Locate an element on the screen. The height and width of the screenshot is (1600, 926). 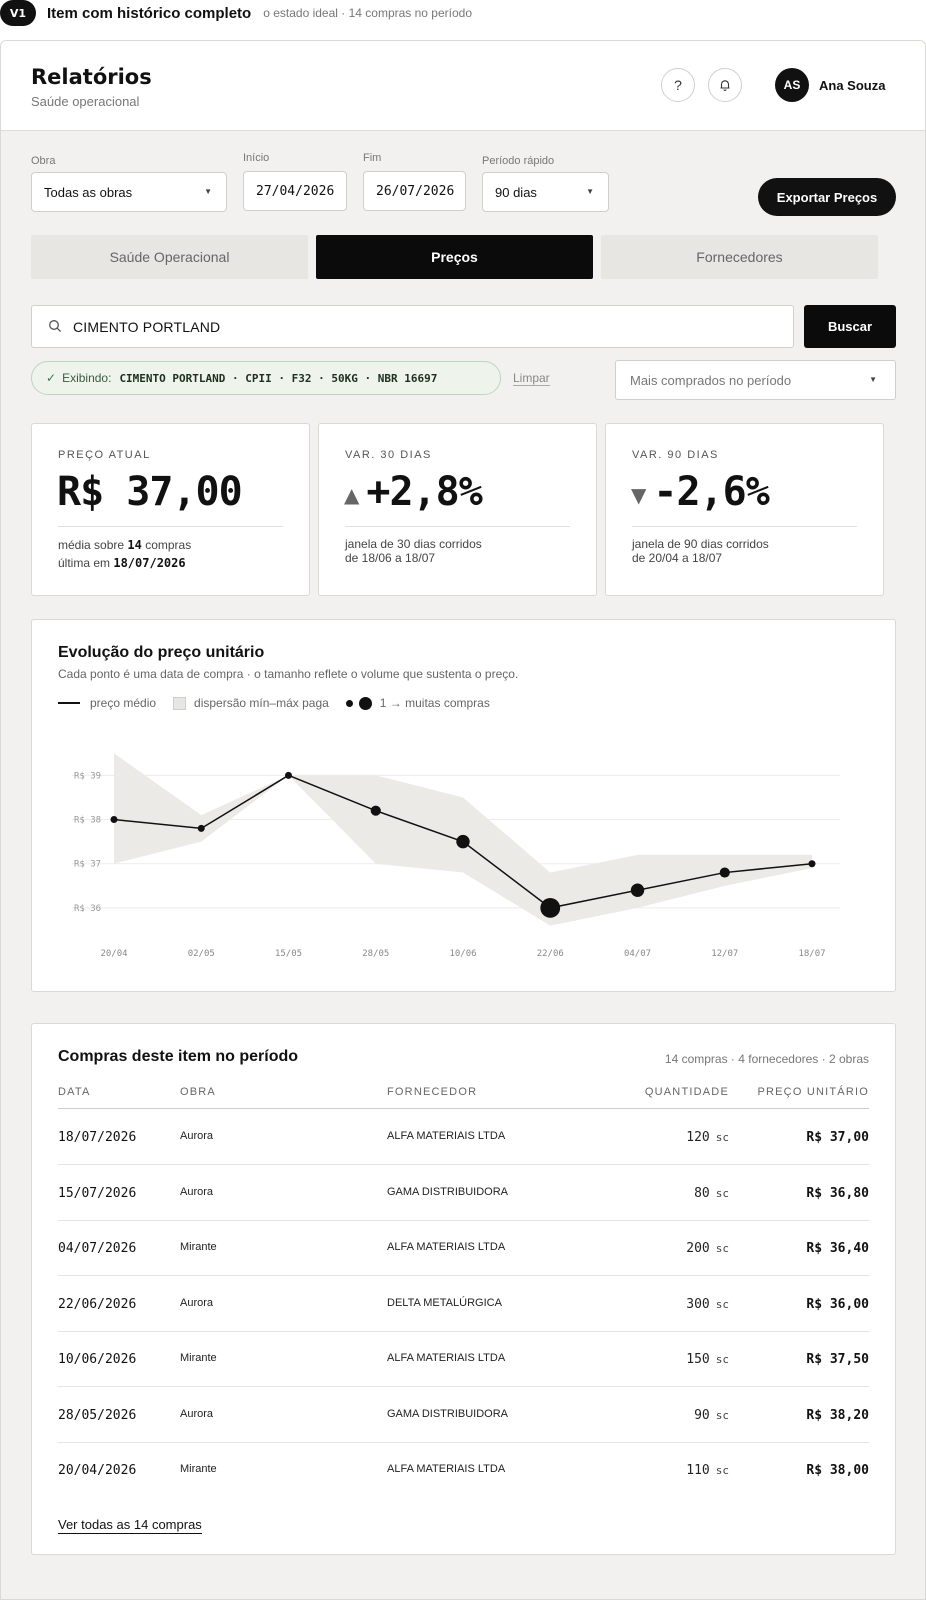
cell-preco: R$ 38,00 is located at coordinates (837, 1470).